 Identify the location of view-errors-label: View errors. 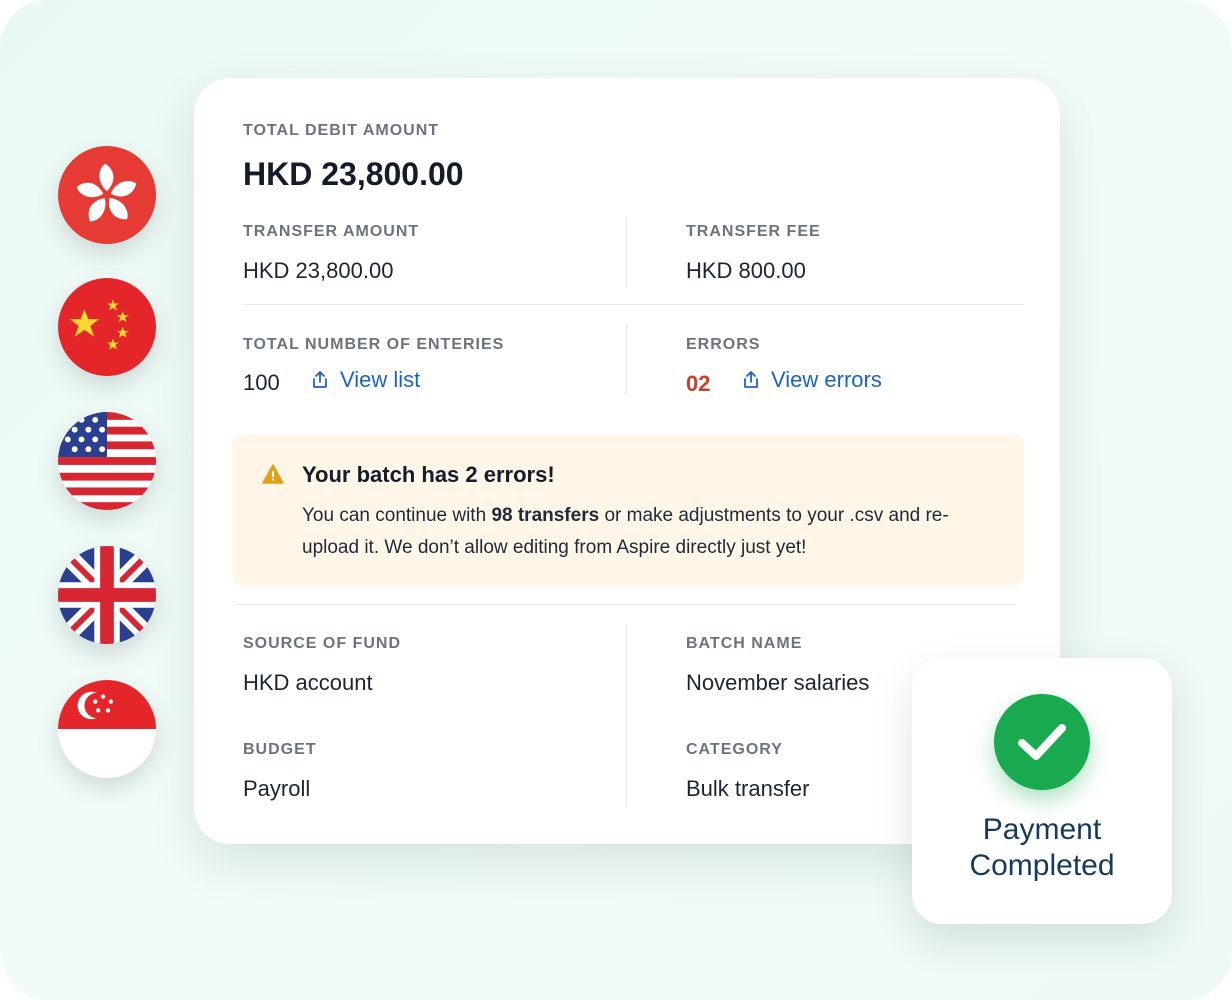
(826, 379).